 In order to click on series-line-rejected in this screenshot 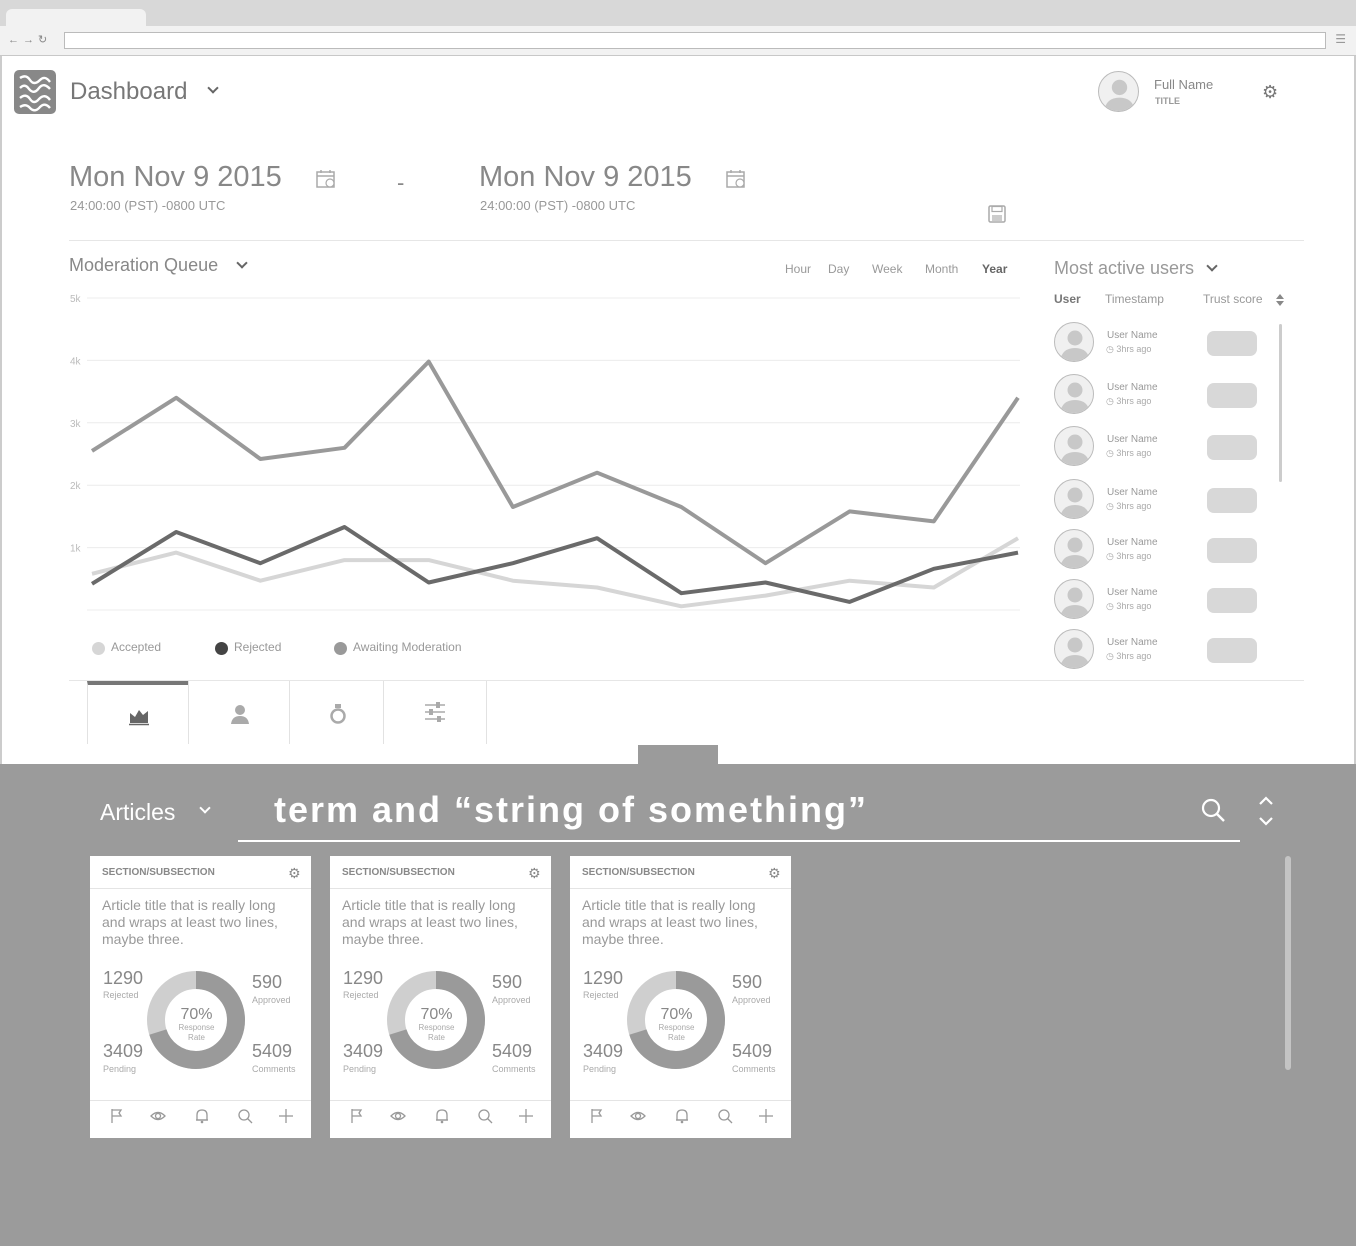, I will do `click(554, 564)`.